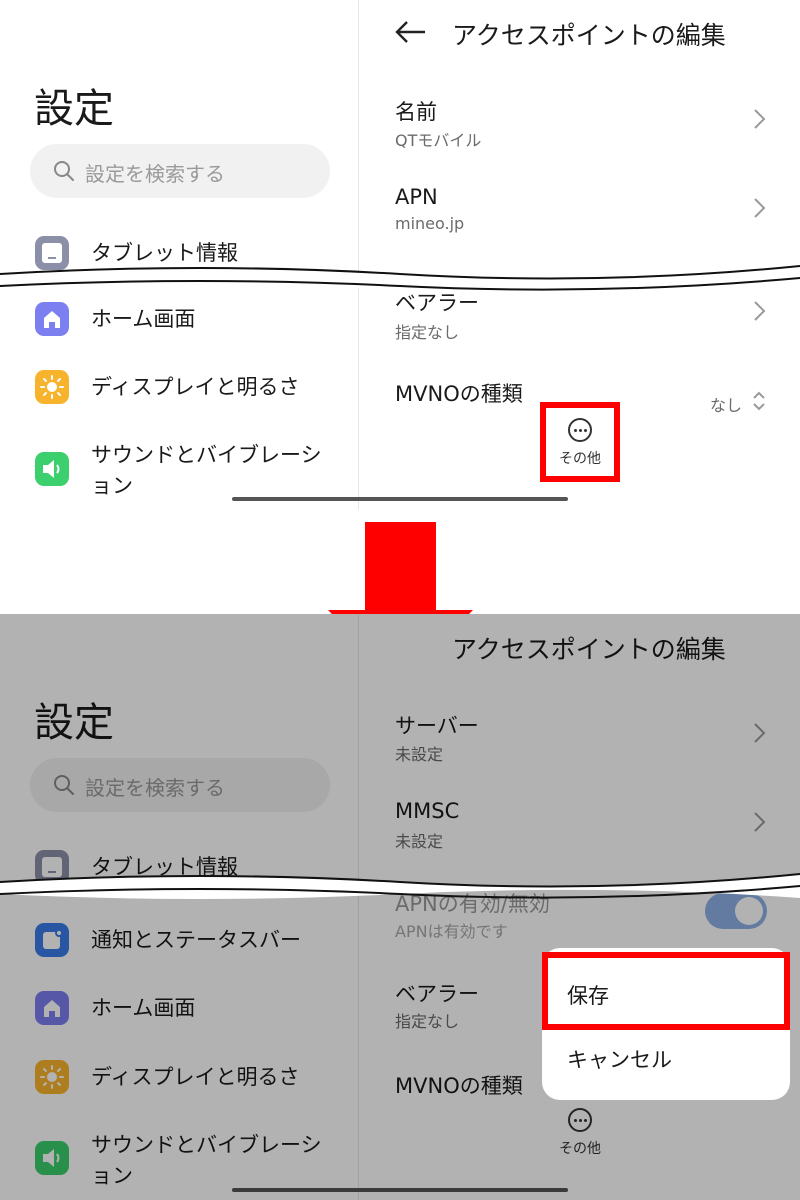 Image resolution: width=800 pixels, height=1200 pixels. What do you see at coordinates (416, 112) in the screenshot?
I see `setting-name: 名前` at bounding box center [416, 112].